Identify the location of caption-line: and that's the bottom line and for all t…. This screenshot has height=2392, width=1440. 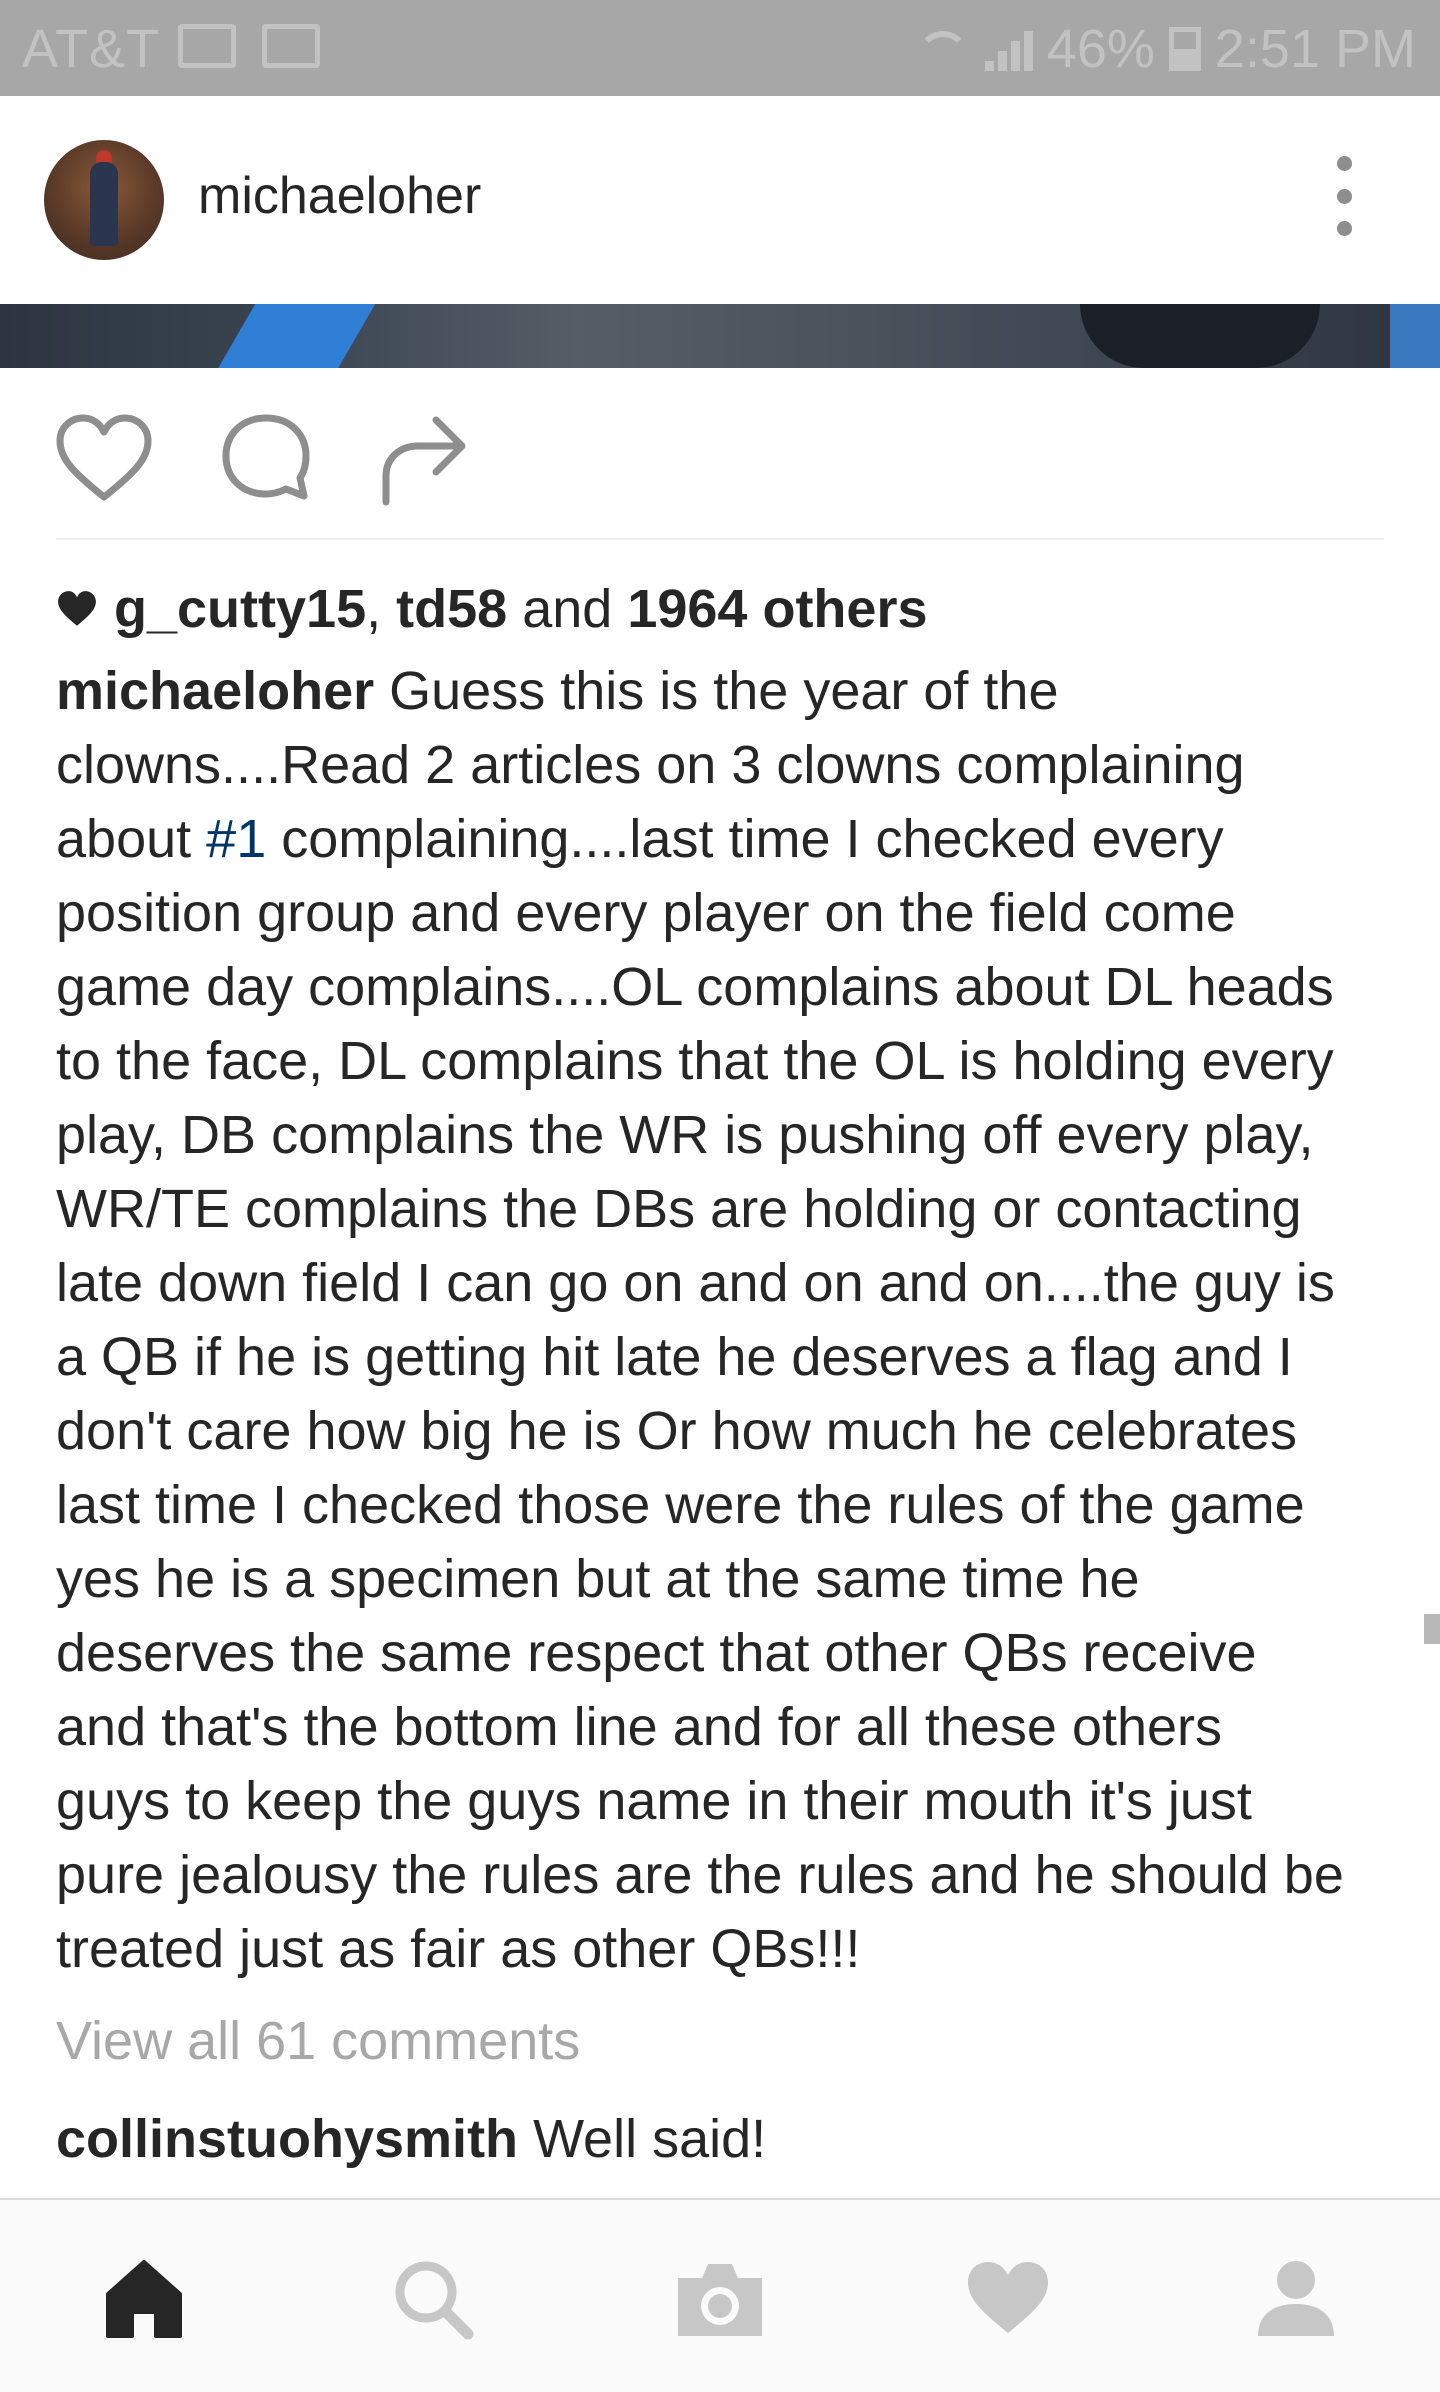
(639, 1727).